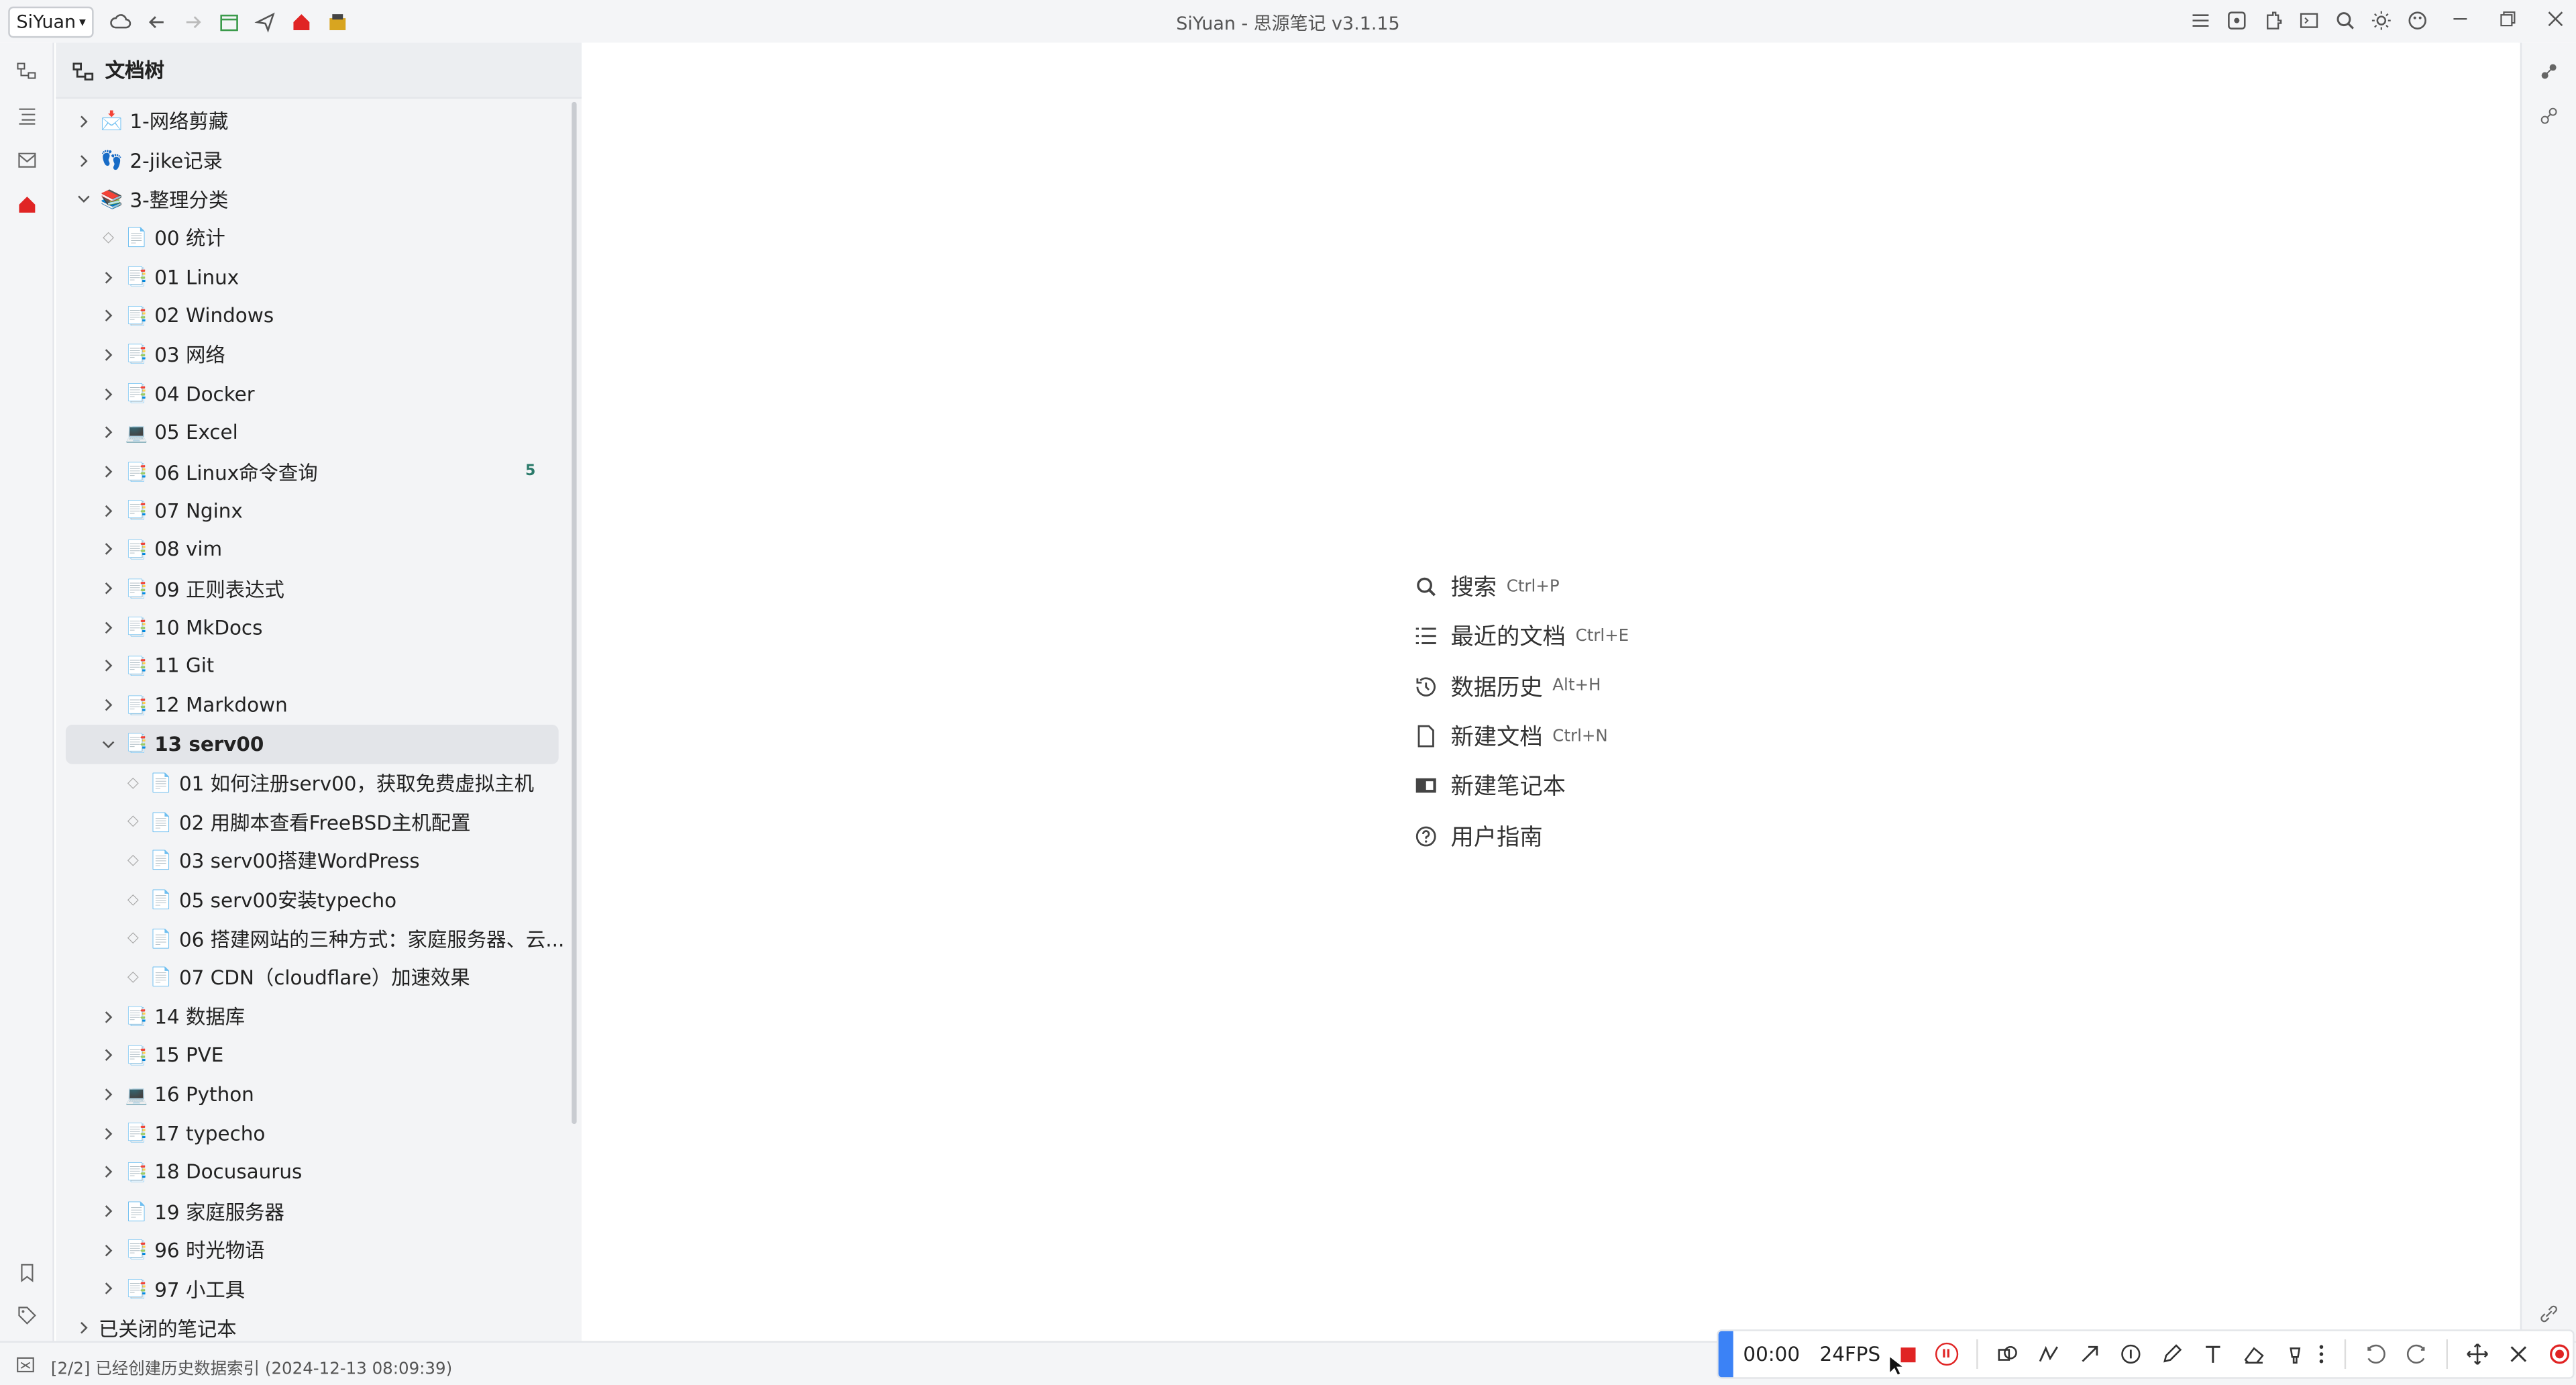 The width and height of the screenshot is (2576, 1385). I want to click on back-arrow-icon, so click(157, 21).